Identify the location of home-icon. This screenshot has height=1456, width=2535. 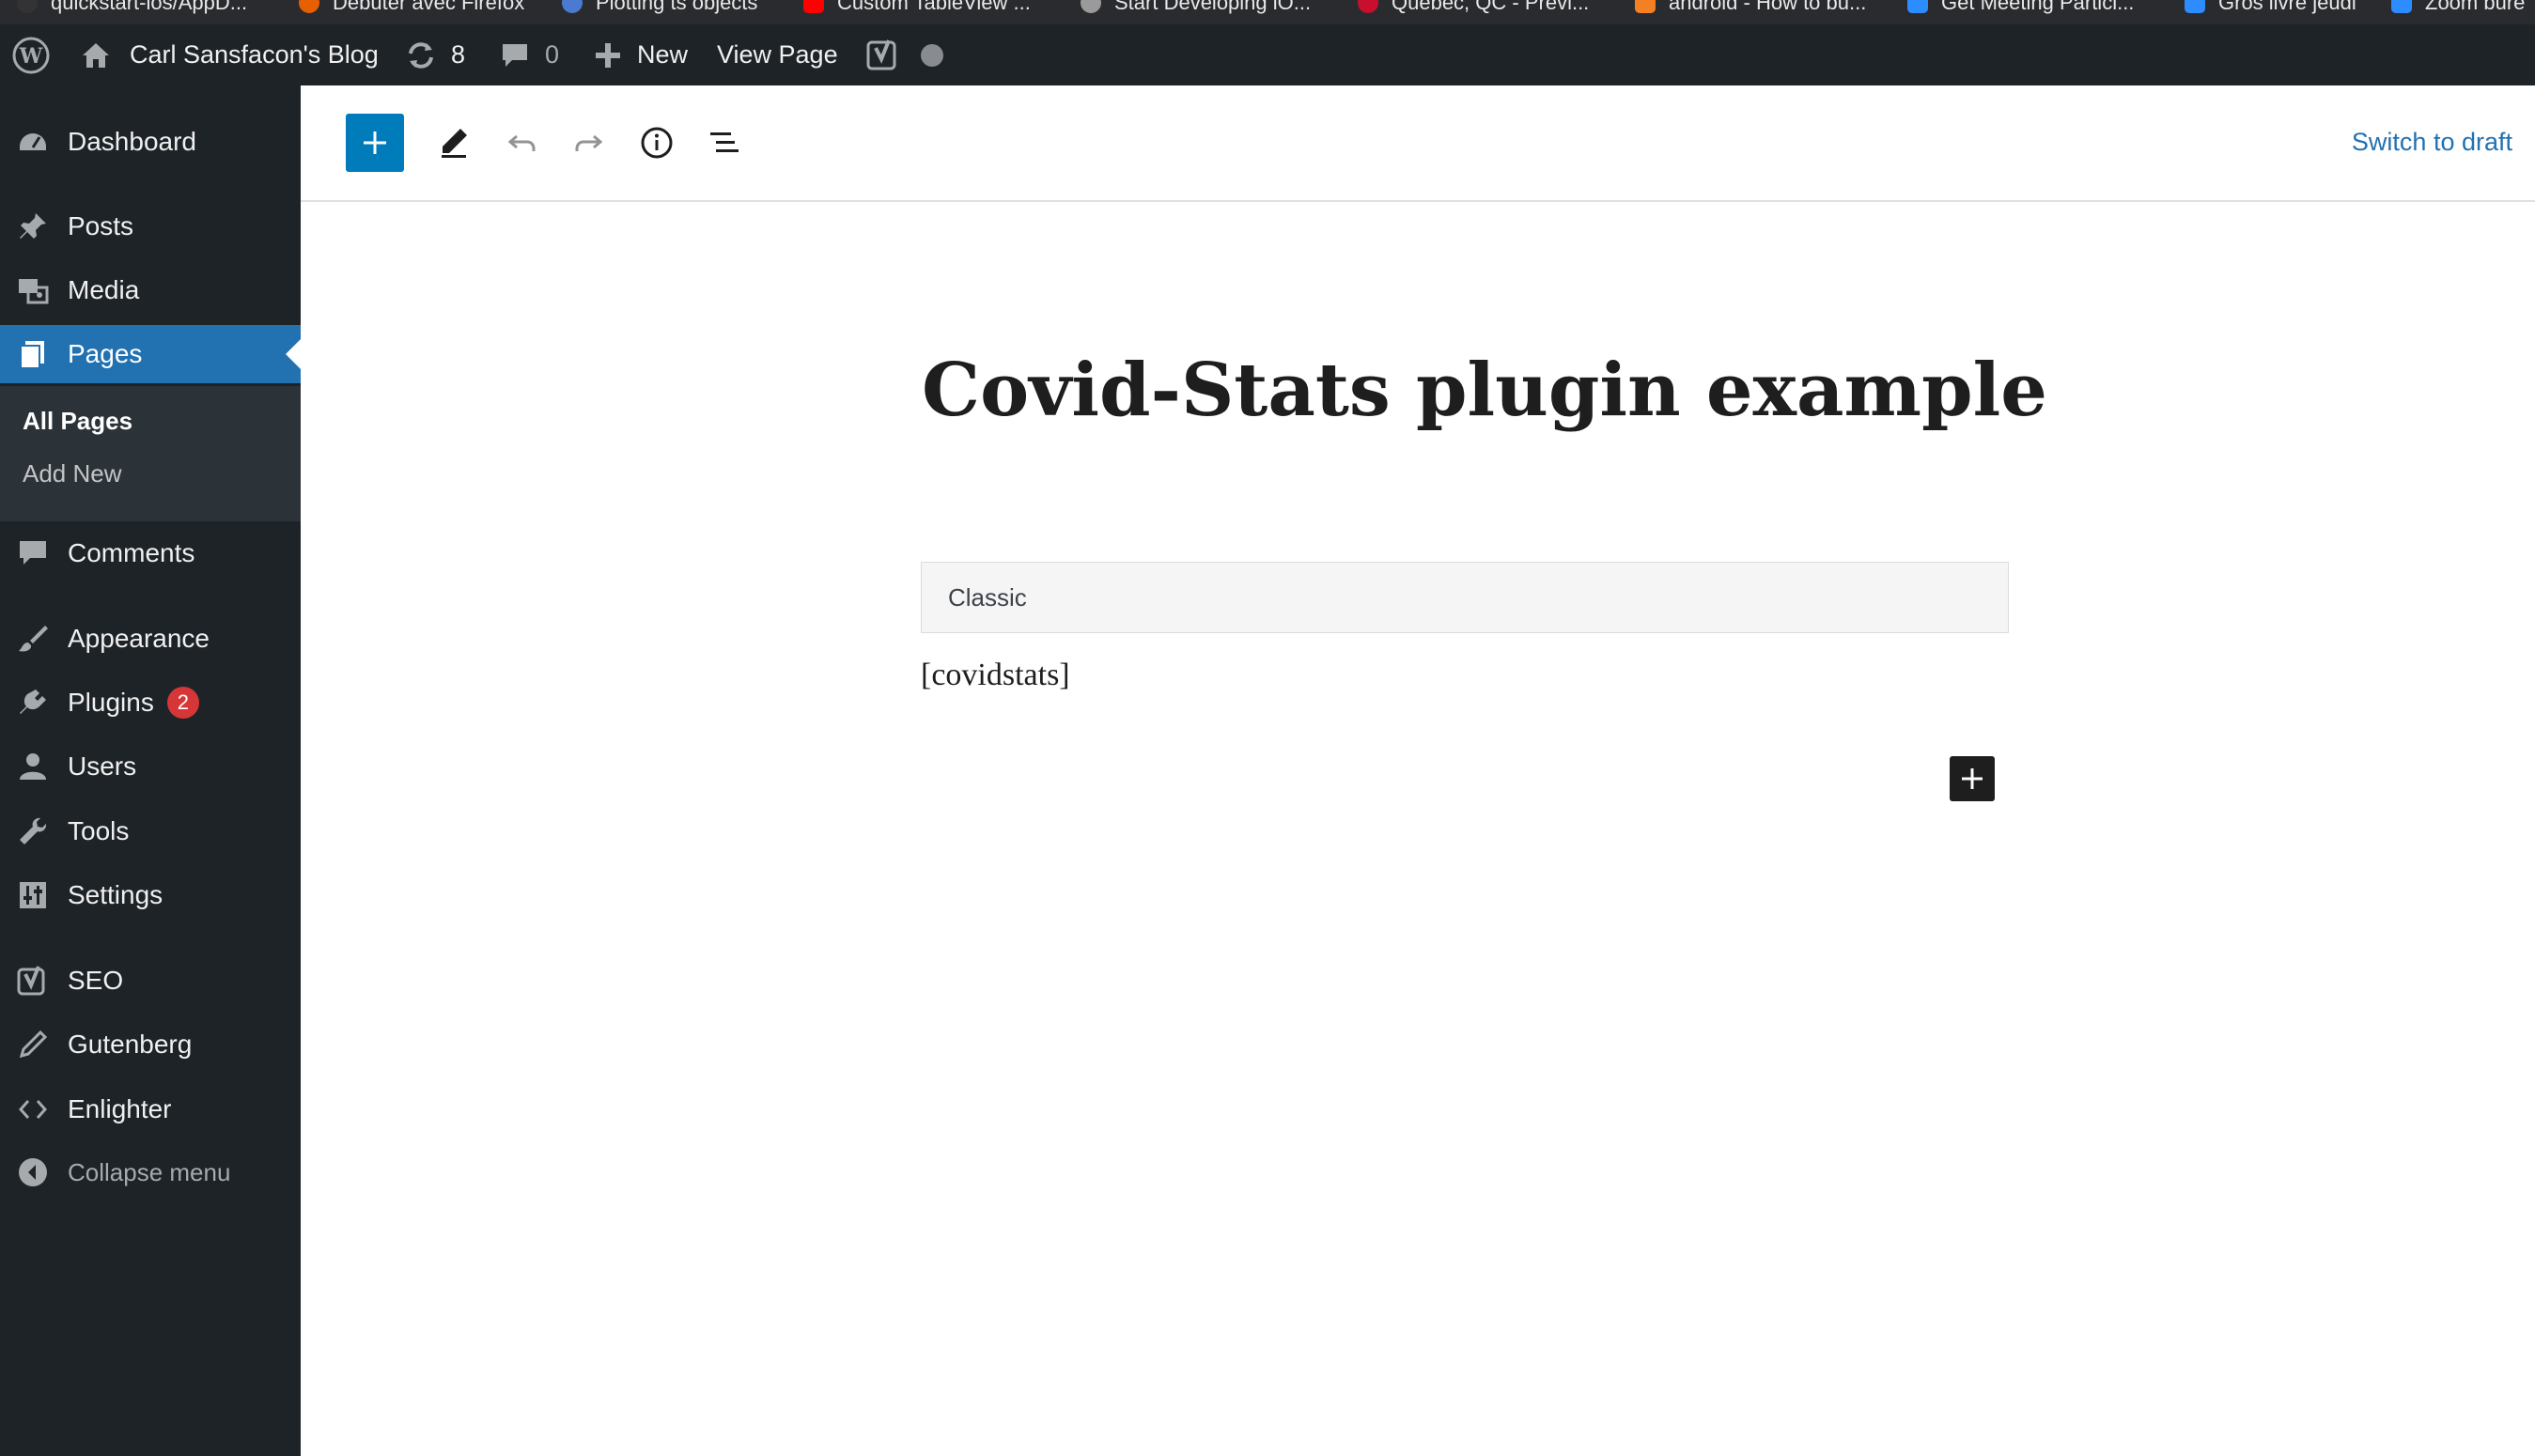
(96, 55).